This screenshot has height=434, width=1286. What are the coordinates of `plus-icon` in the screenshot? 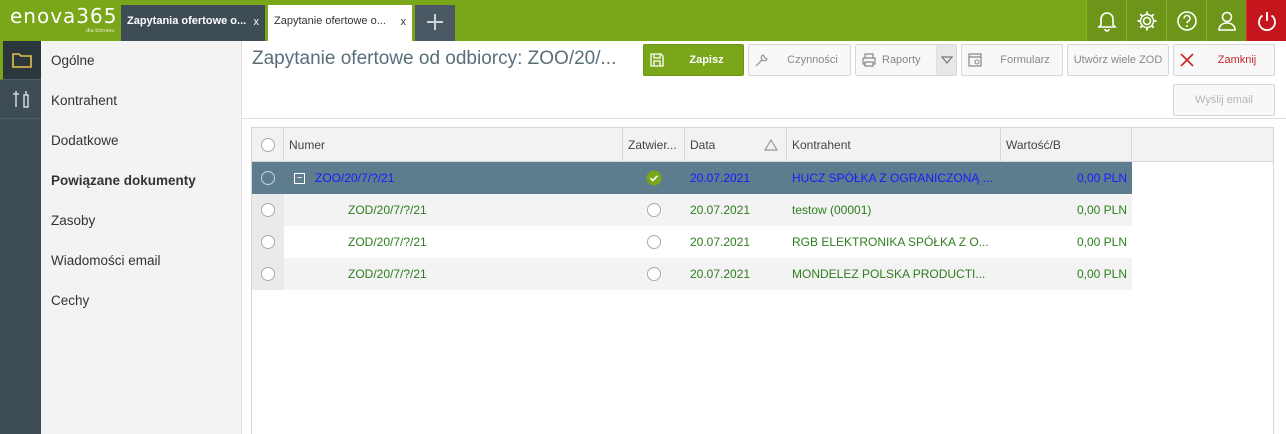 It's located at (435, 22).